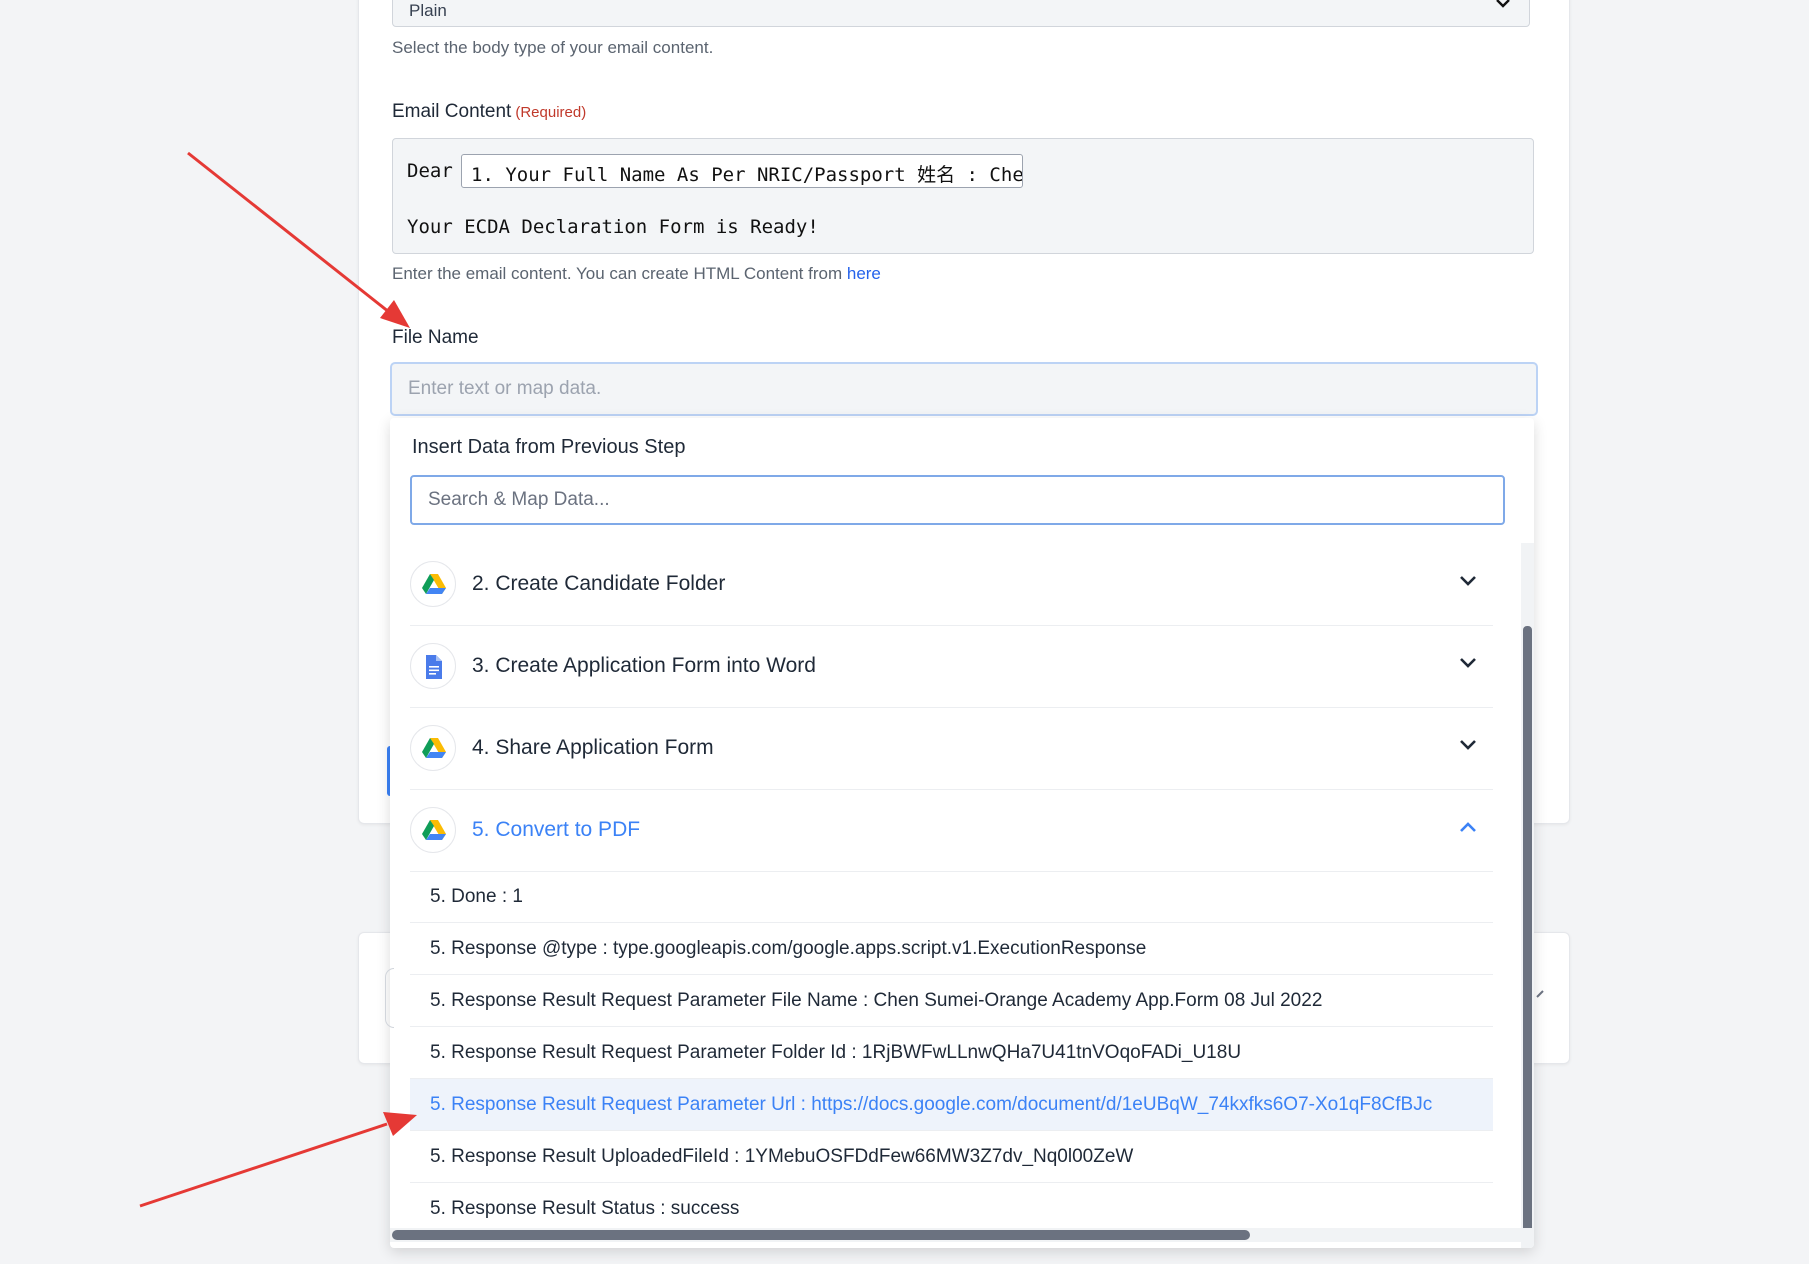 The width and height of the screenshot is (1809, 1264). Describe the element at coordinates (864, 273) in the screenshot. I see `html-content-link: here` at that location.